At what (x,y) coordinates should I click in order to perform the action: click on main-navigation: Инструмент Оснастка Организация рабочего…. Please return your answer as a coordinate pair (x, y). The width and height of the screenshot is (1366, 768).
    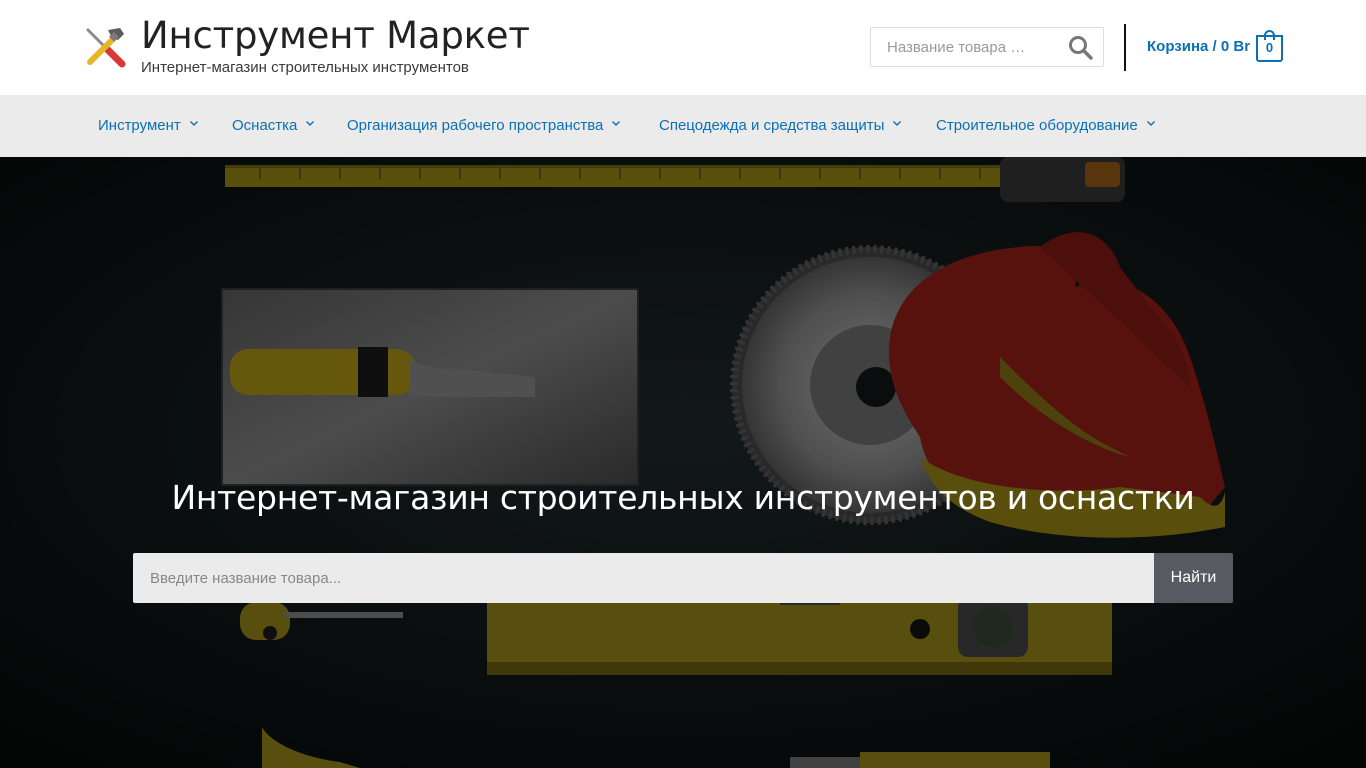
    Looking at the image, I should click on (683, 126).